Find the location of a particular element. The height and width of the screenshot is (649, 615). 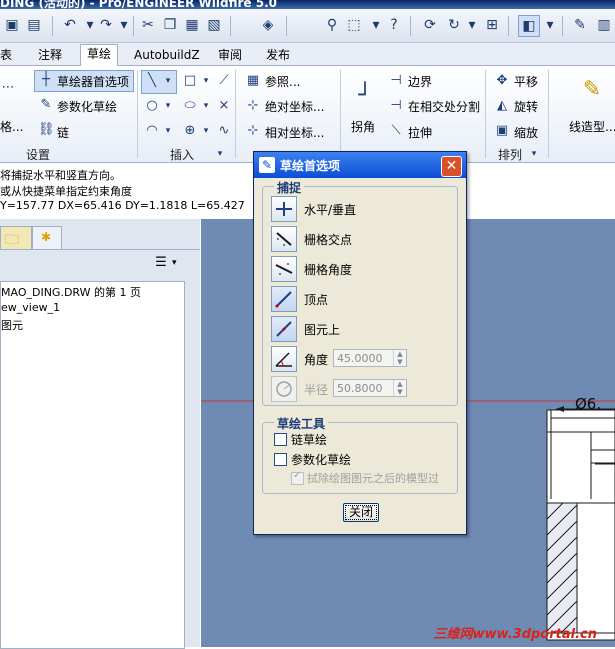

move-icon: ✥ is located at coordinates (502, 81).